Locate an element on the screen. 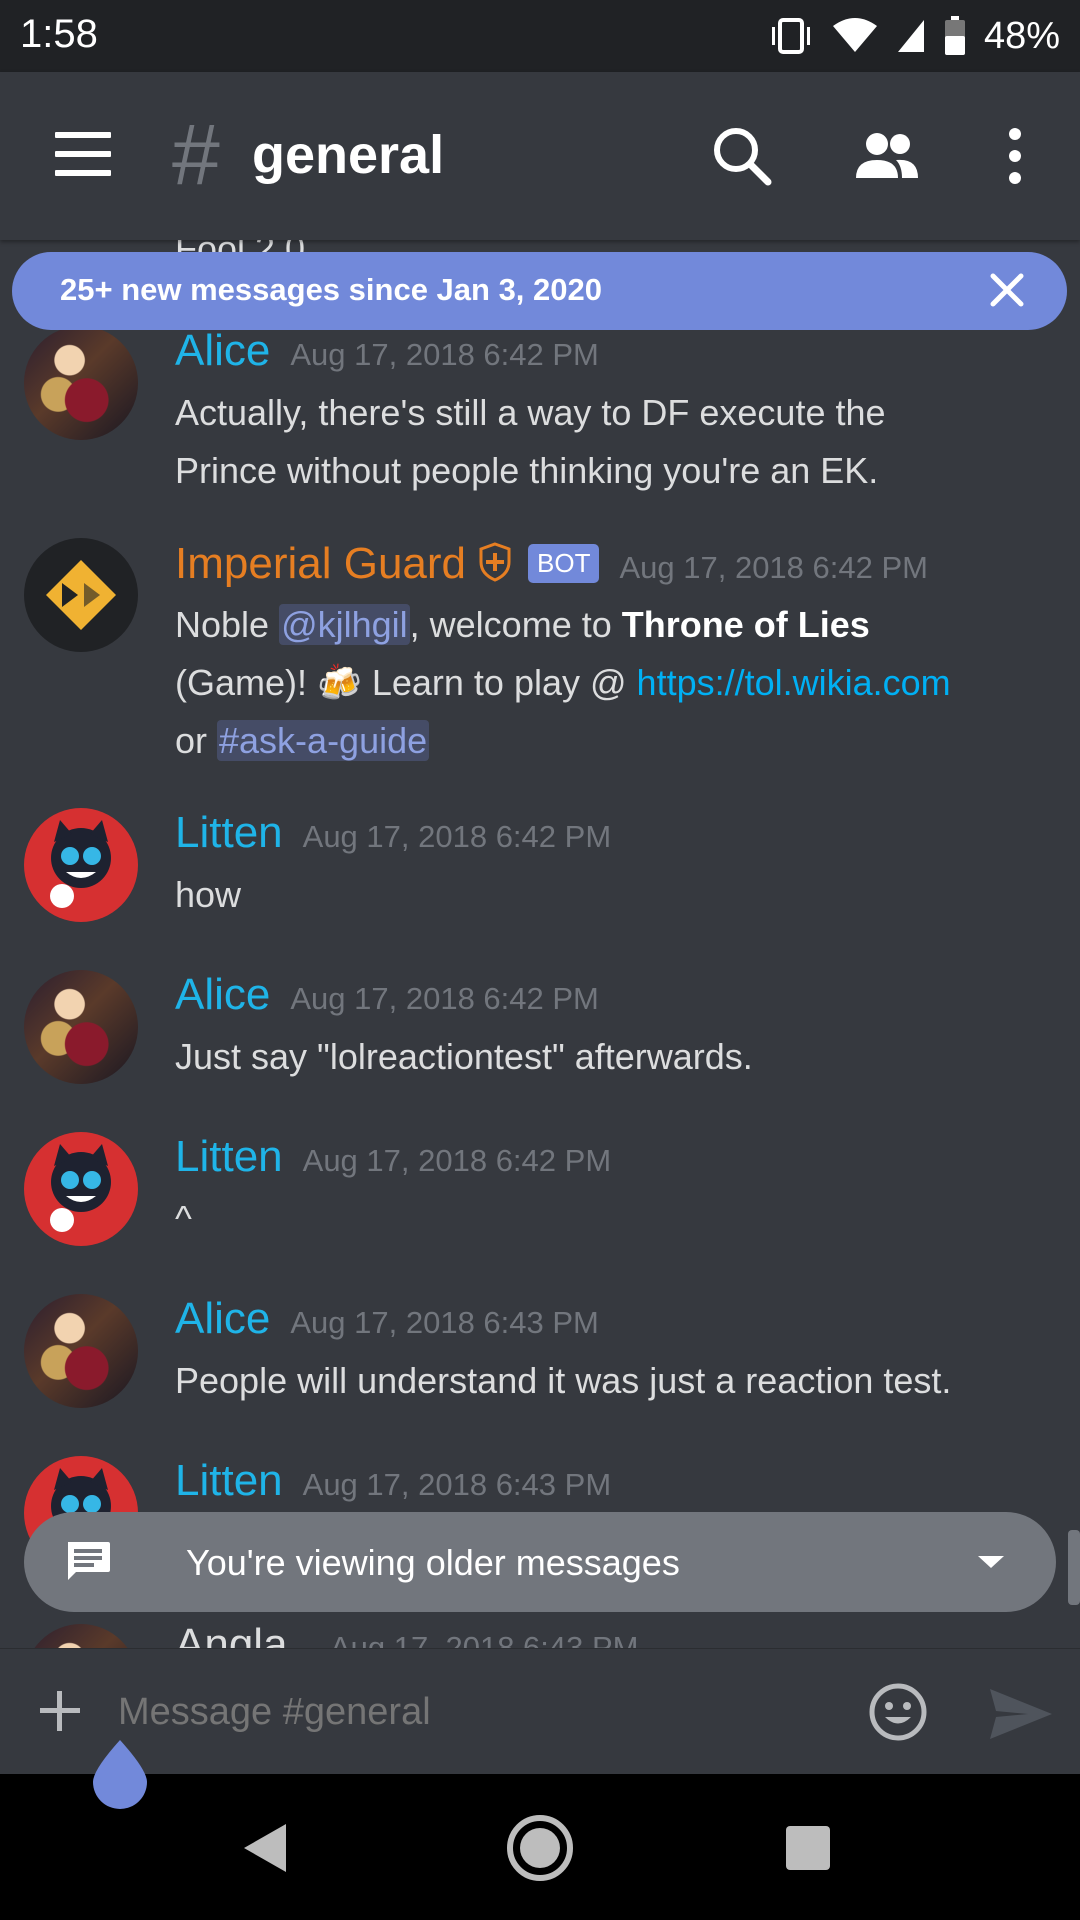 Image resolution: width=1080 pixels, height=1920 pixels. signal-icon is located at coordinates (910, 36).